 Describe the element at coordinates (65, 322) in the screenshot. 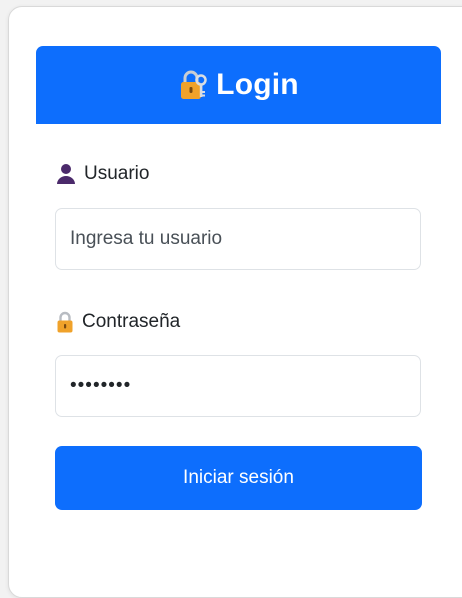

I see `padlock-icon` at that location.